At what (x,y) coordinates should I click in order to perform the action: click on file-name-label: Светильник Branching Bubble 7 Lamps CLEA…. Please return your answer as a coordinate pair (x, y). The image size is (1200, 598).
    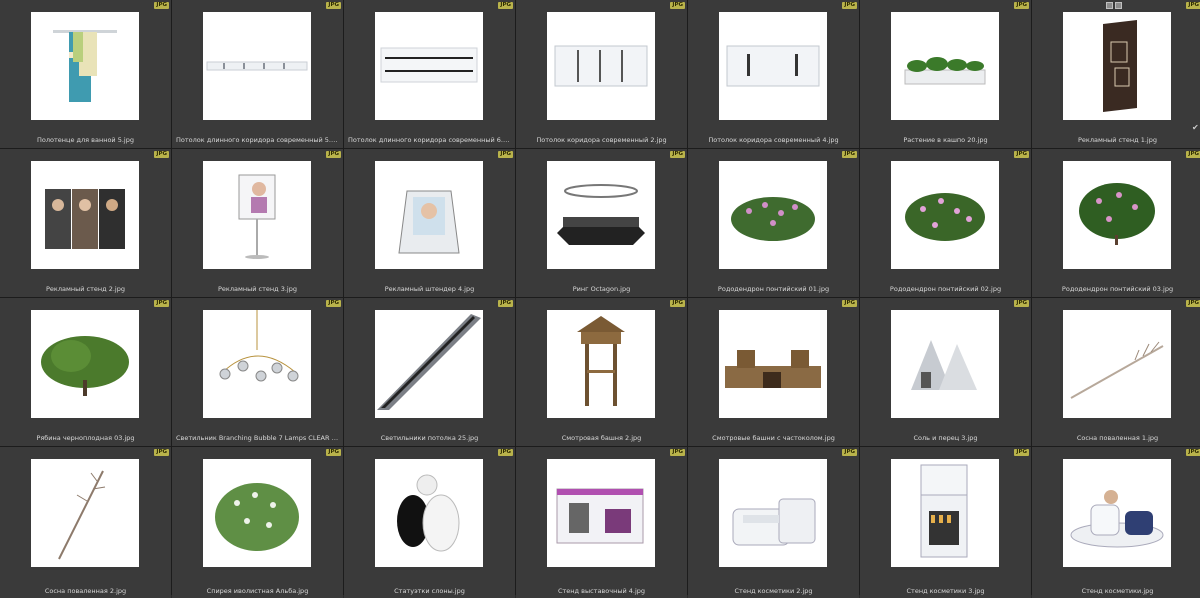
    Looking at the image, I should click on (259, 438).